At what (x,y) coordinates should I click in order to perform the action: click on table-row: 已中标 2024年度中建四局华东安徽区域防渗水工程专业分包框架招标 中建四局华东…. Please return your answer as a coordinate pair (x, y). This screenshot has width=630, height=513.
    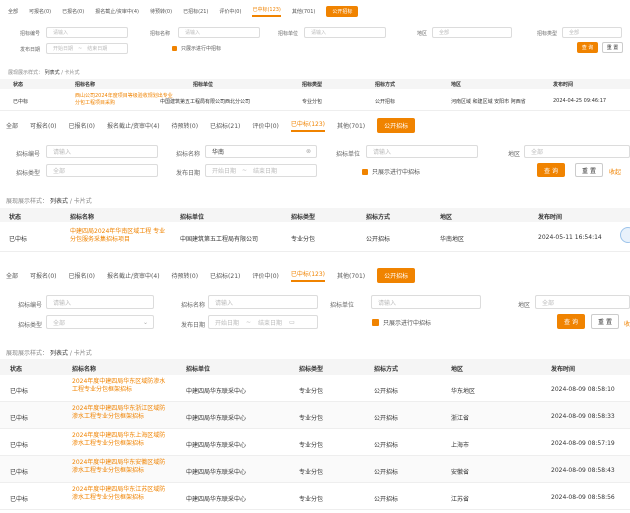
    Looking at the image, I should click on (315, 469).